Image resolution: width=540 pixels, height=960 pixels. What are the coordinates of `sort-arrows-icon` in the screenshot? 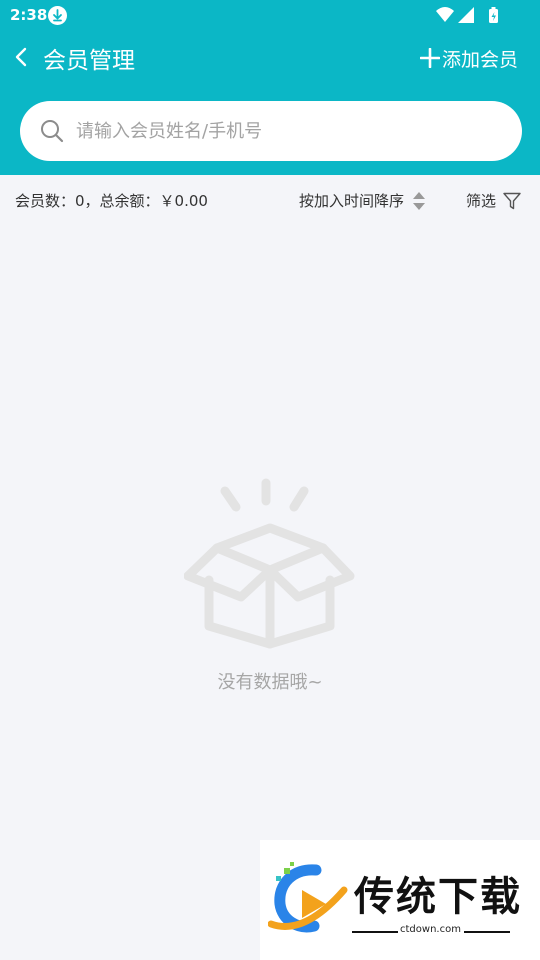 It's located at (419, 200).